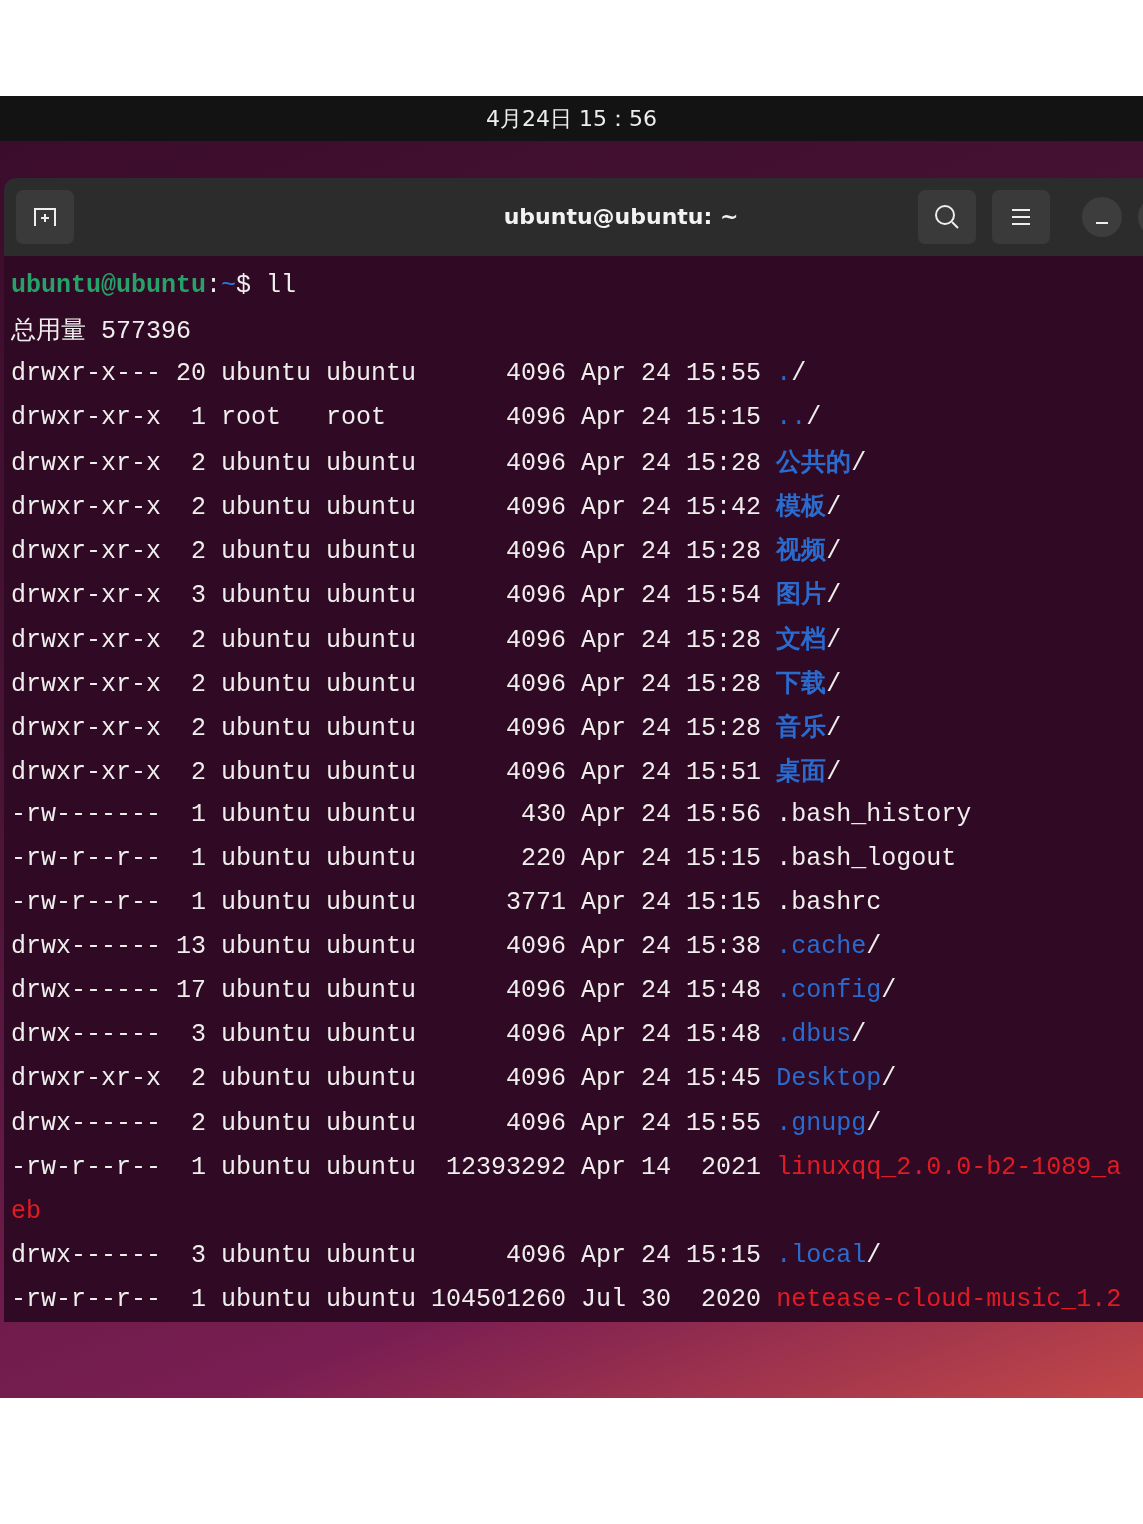 The height and width of the screenshot is (1524, 1143). What do you see at coordinates (417, 418) in the screenshot?
I see `file-listing-row-text: drwxr-xr-x 1 root root 4096 Apr 24 15:15 ../` at bounding box center [417, 418].